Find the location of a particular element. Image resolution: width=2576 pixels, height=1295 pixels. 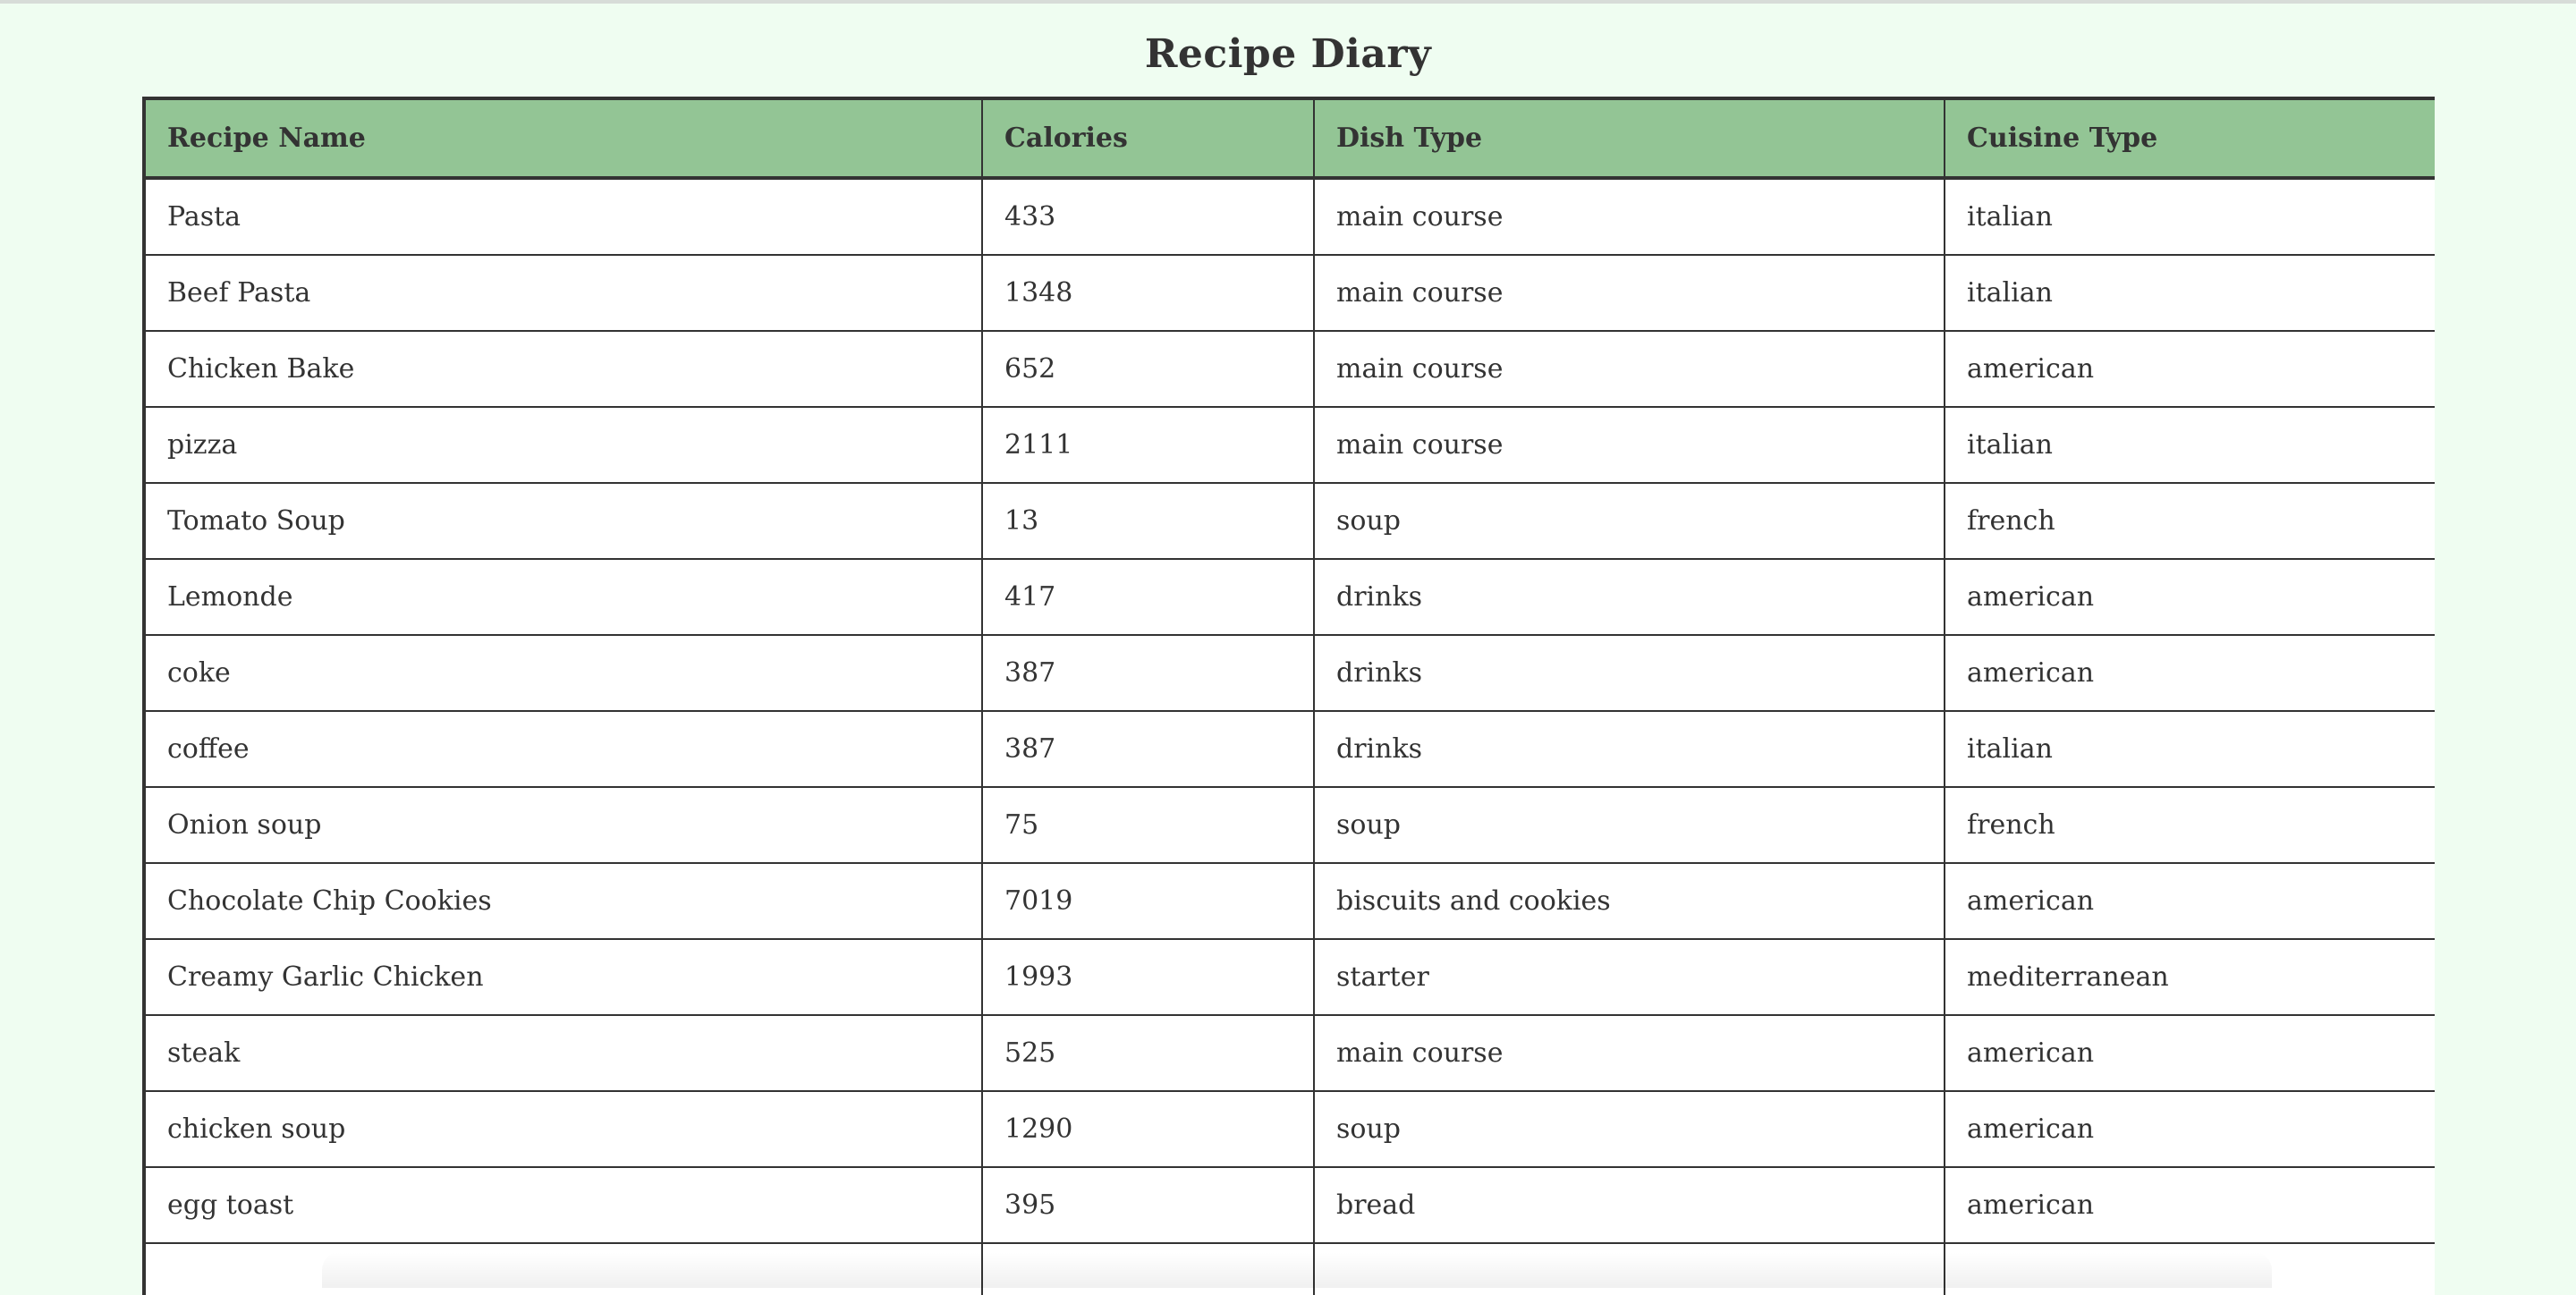

cell-calories: 1348 is located at coordinates (1148, 293).